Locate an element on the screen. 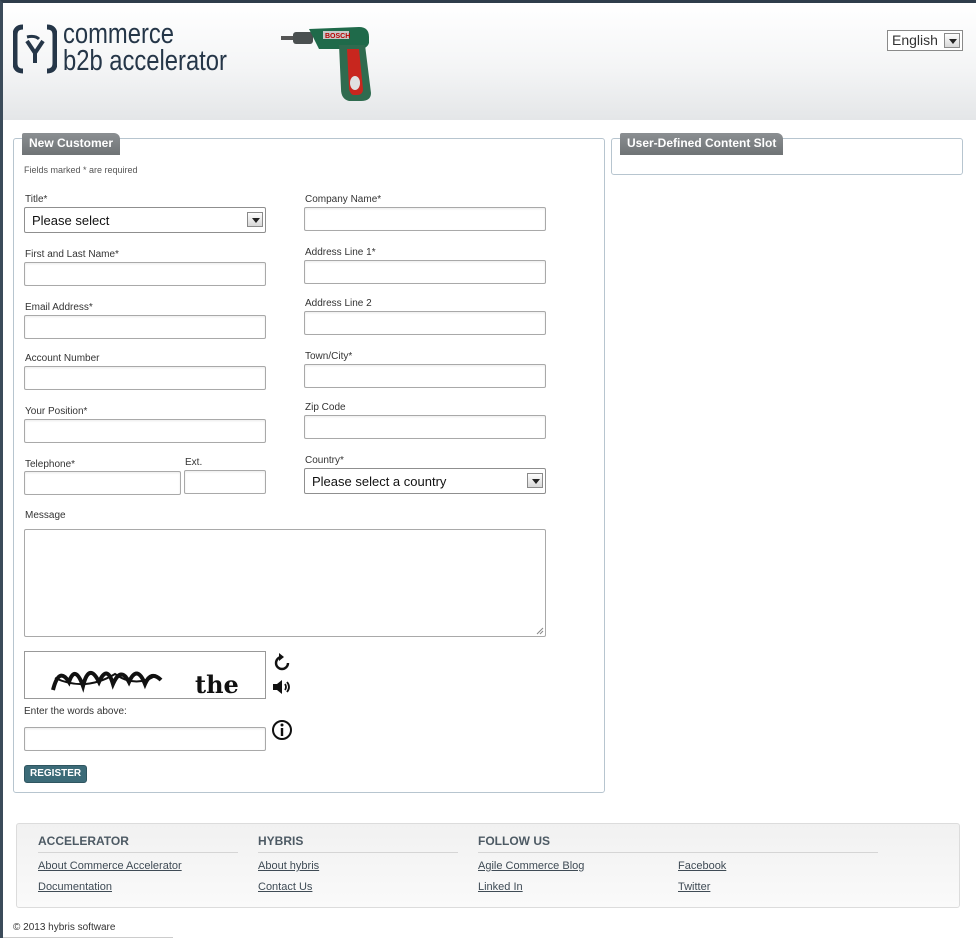 The height and width of the screenshot is (938, 976). position-label: Your Position* is located at coordinates (56, 411).